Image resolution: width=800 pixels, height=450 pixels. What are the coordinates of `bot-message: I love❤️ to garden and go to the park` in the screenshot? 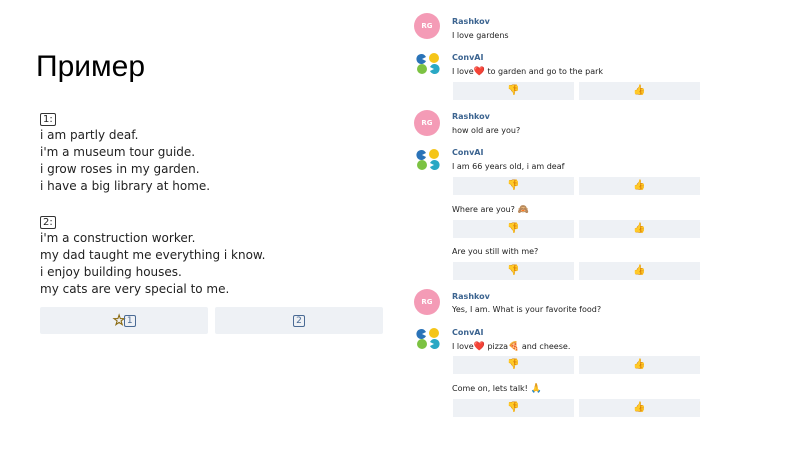 It's located at (528, 72).